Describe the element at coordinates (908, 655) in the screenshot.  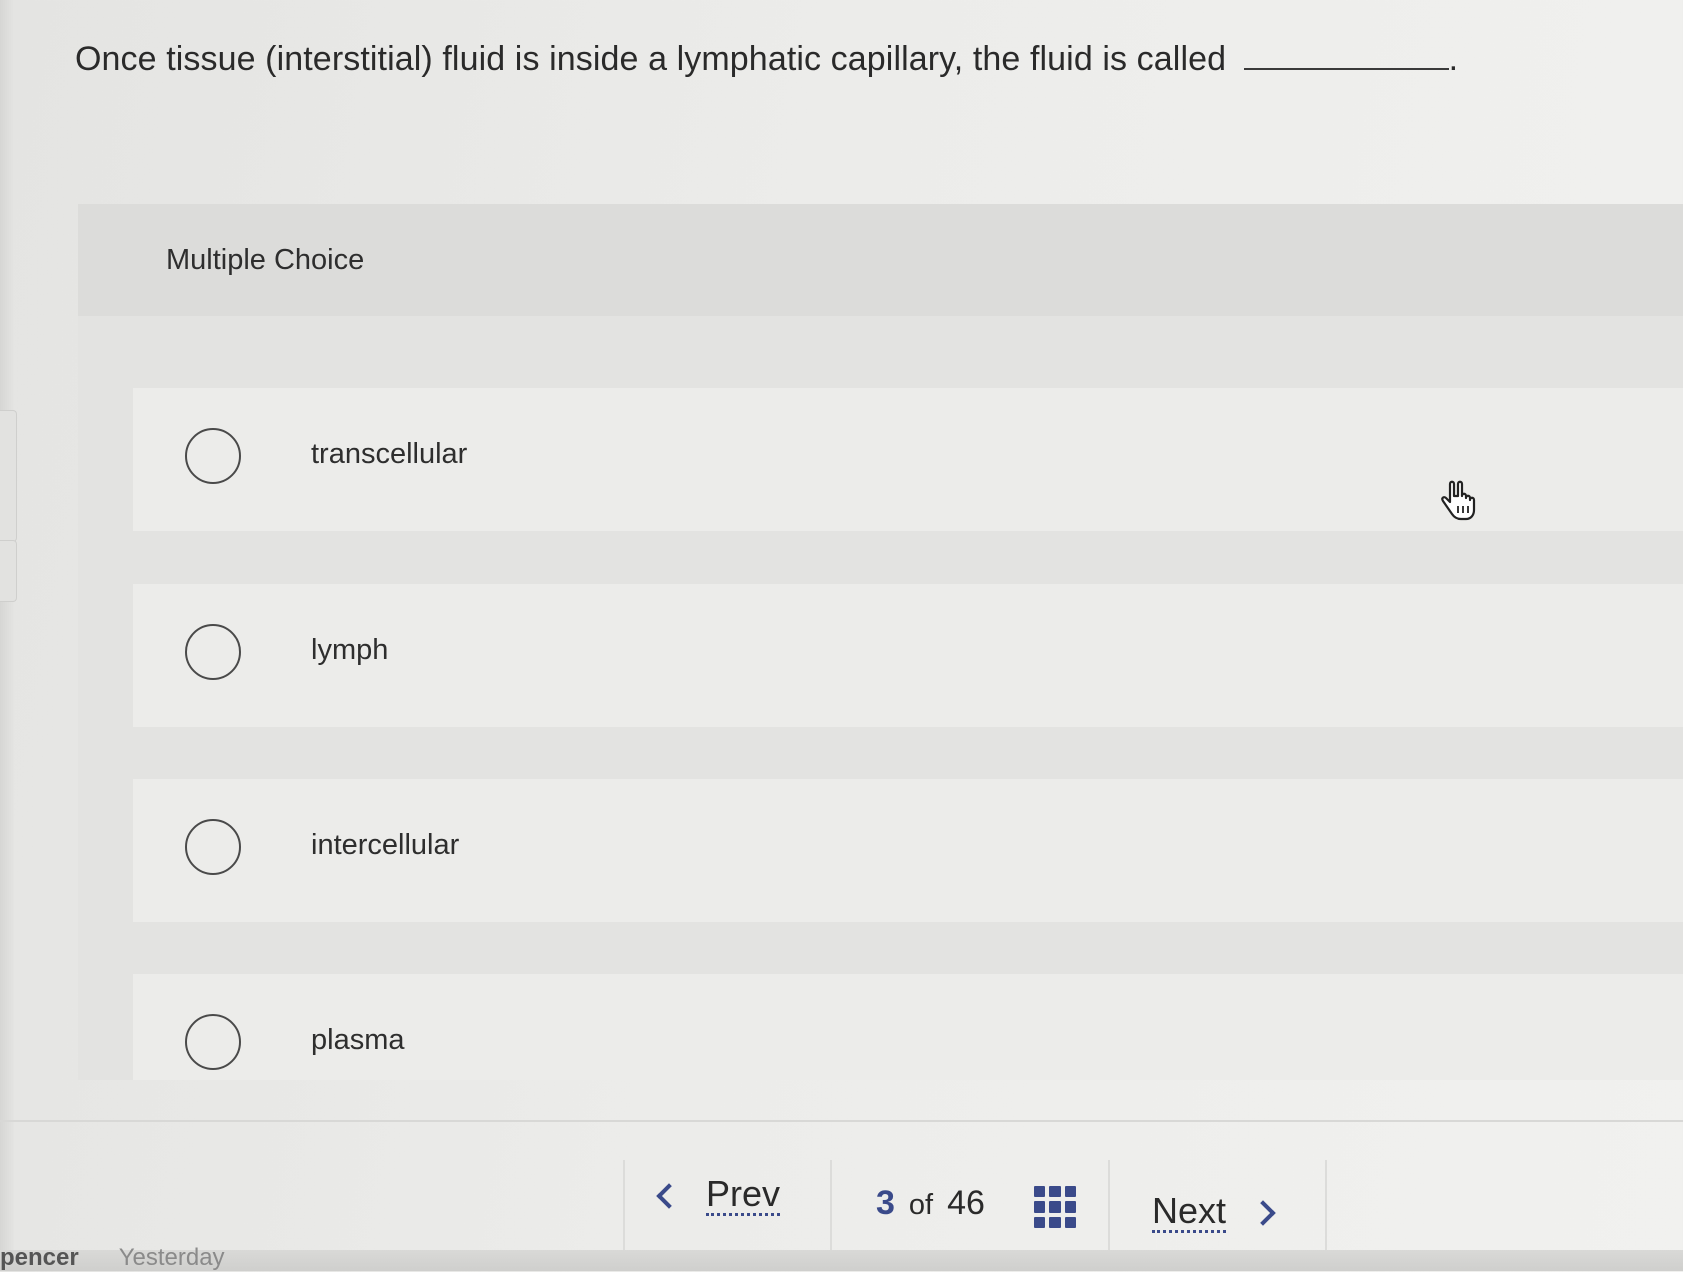
I see `choice-option-lymph: lymph` at that location.